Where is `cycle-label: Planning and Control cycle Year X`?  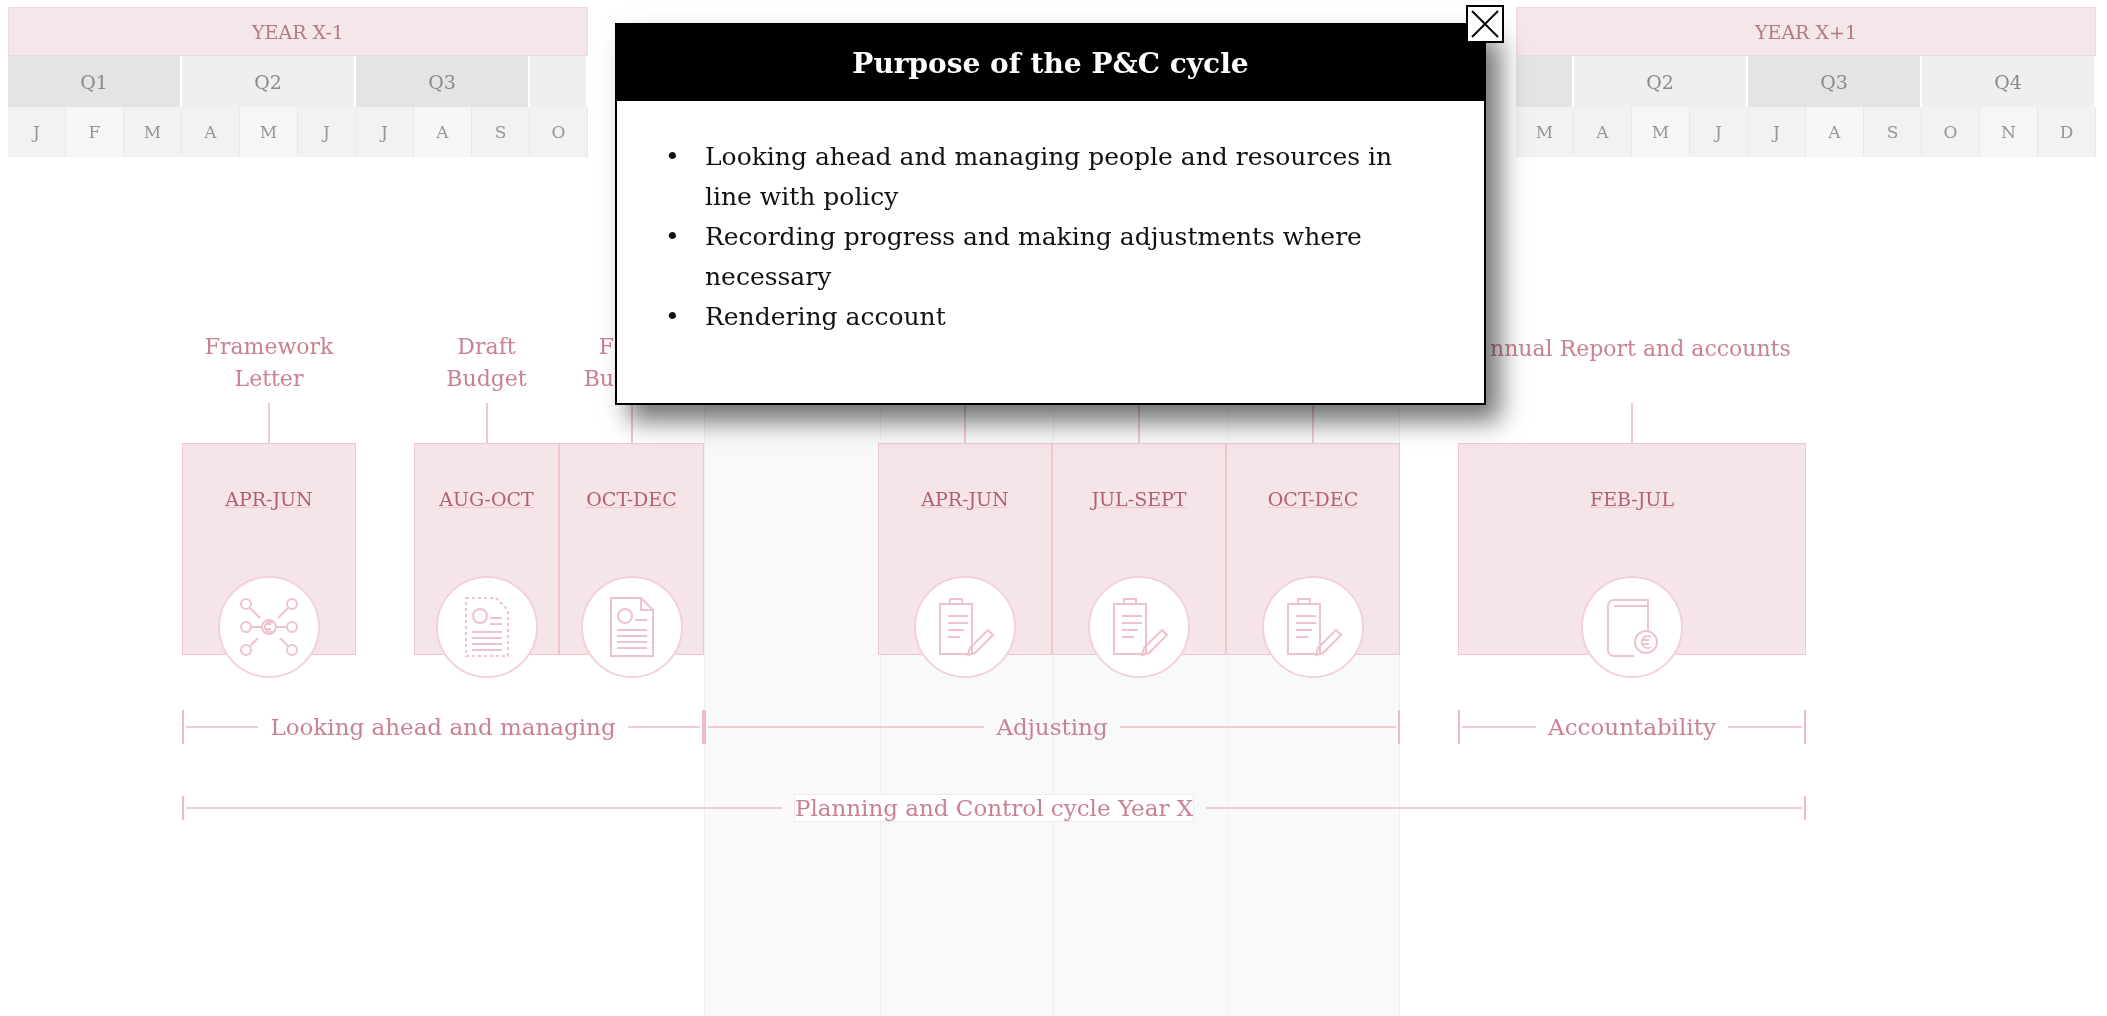 cycle-label: Planning and Control cycle Year X is located at coordinates (994, 808).